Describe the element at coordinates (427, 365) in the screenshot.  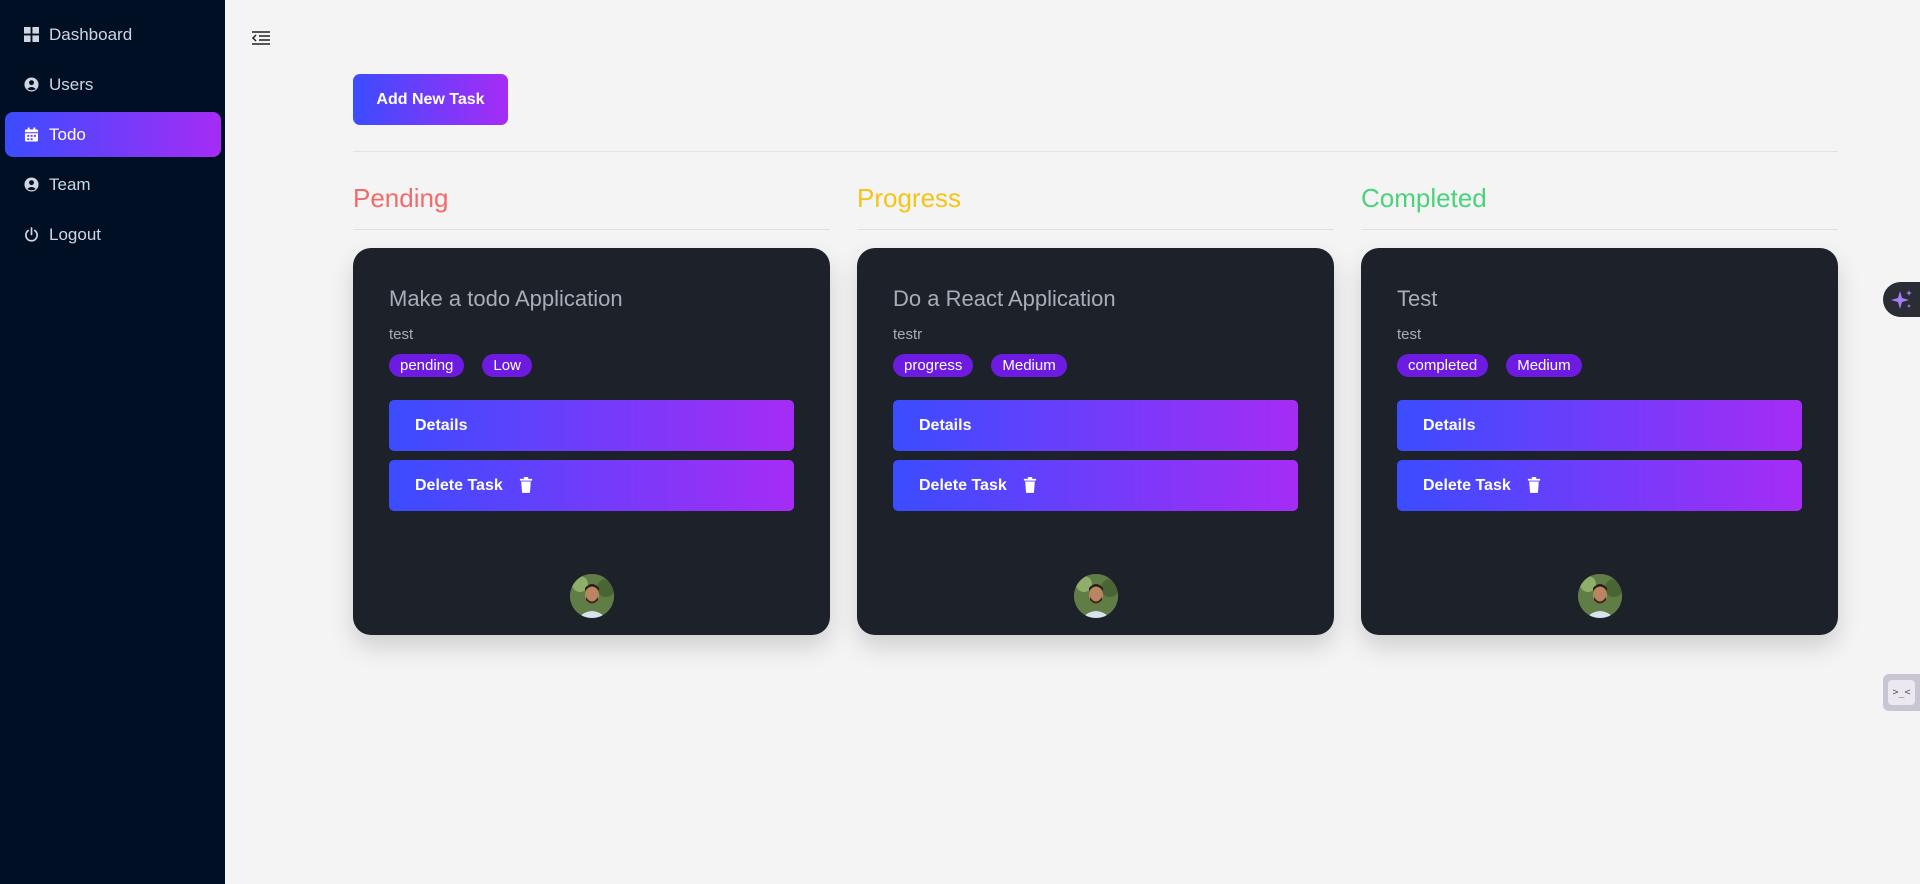
I see `status-badge: pending` at that location.